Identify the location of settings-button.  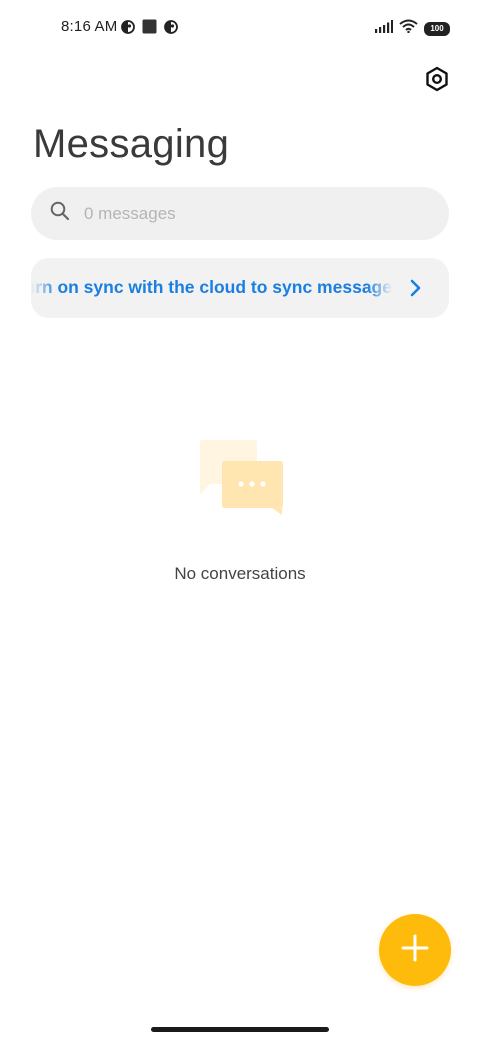
(437, 81).